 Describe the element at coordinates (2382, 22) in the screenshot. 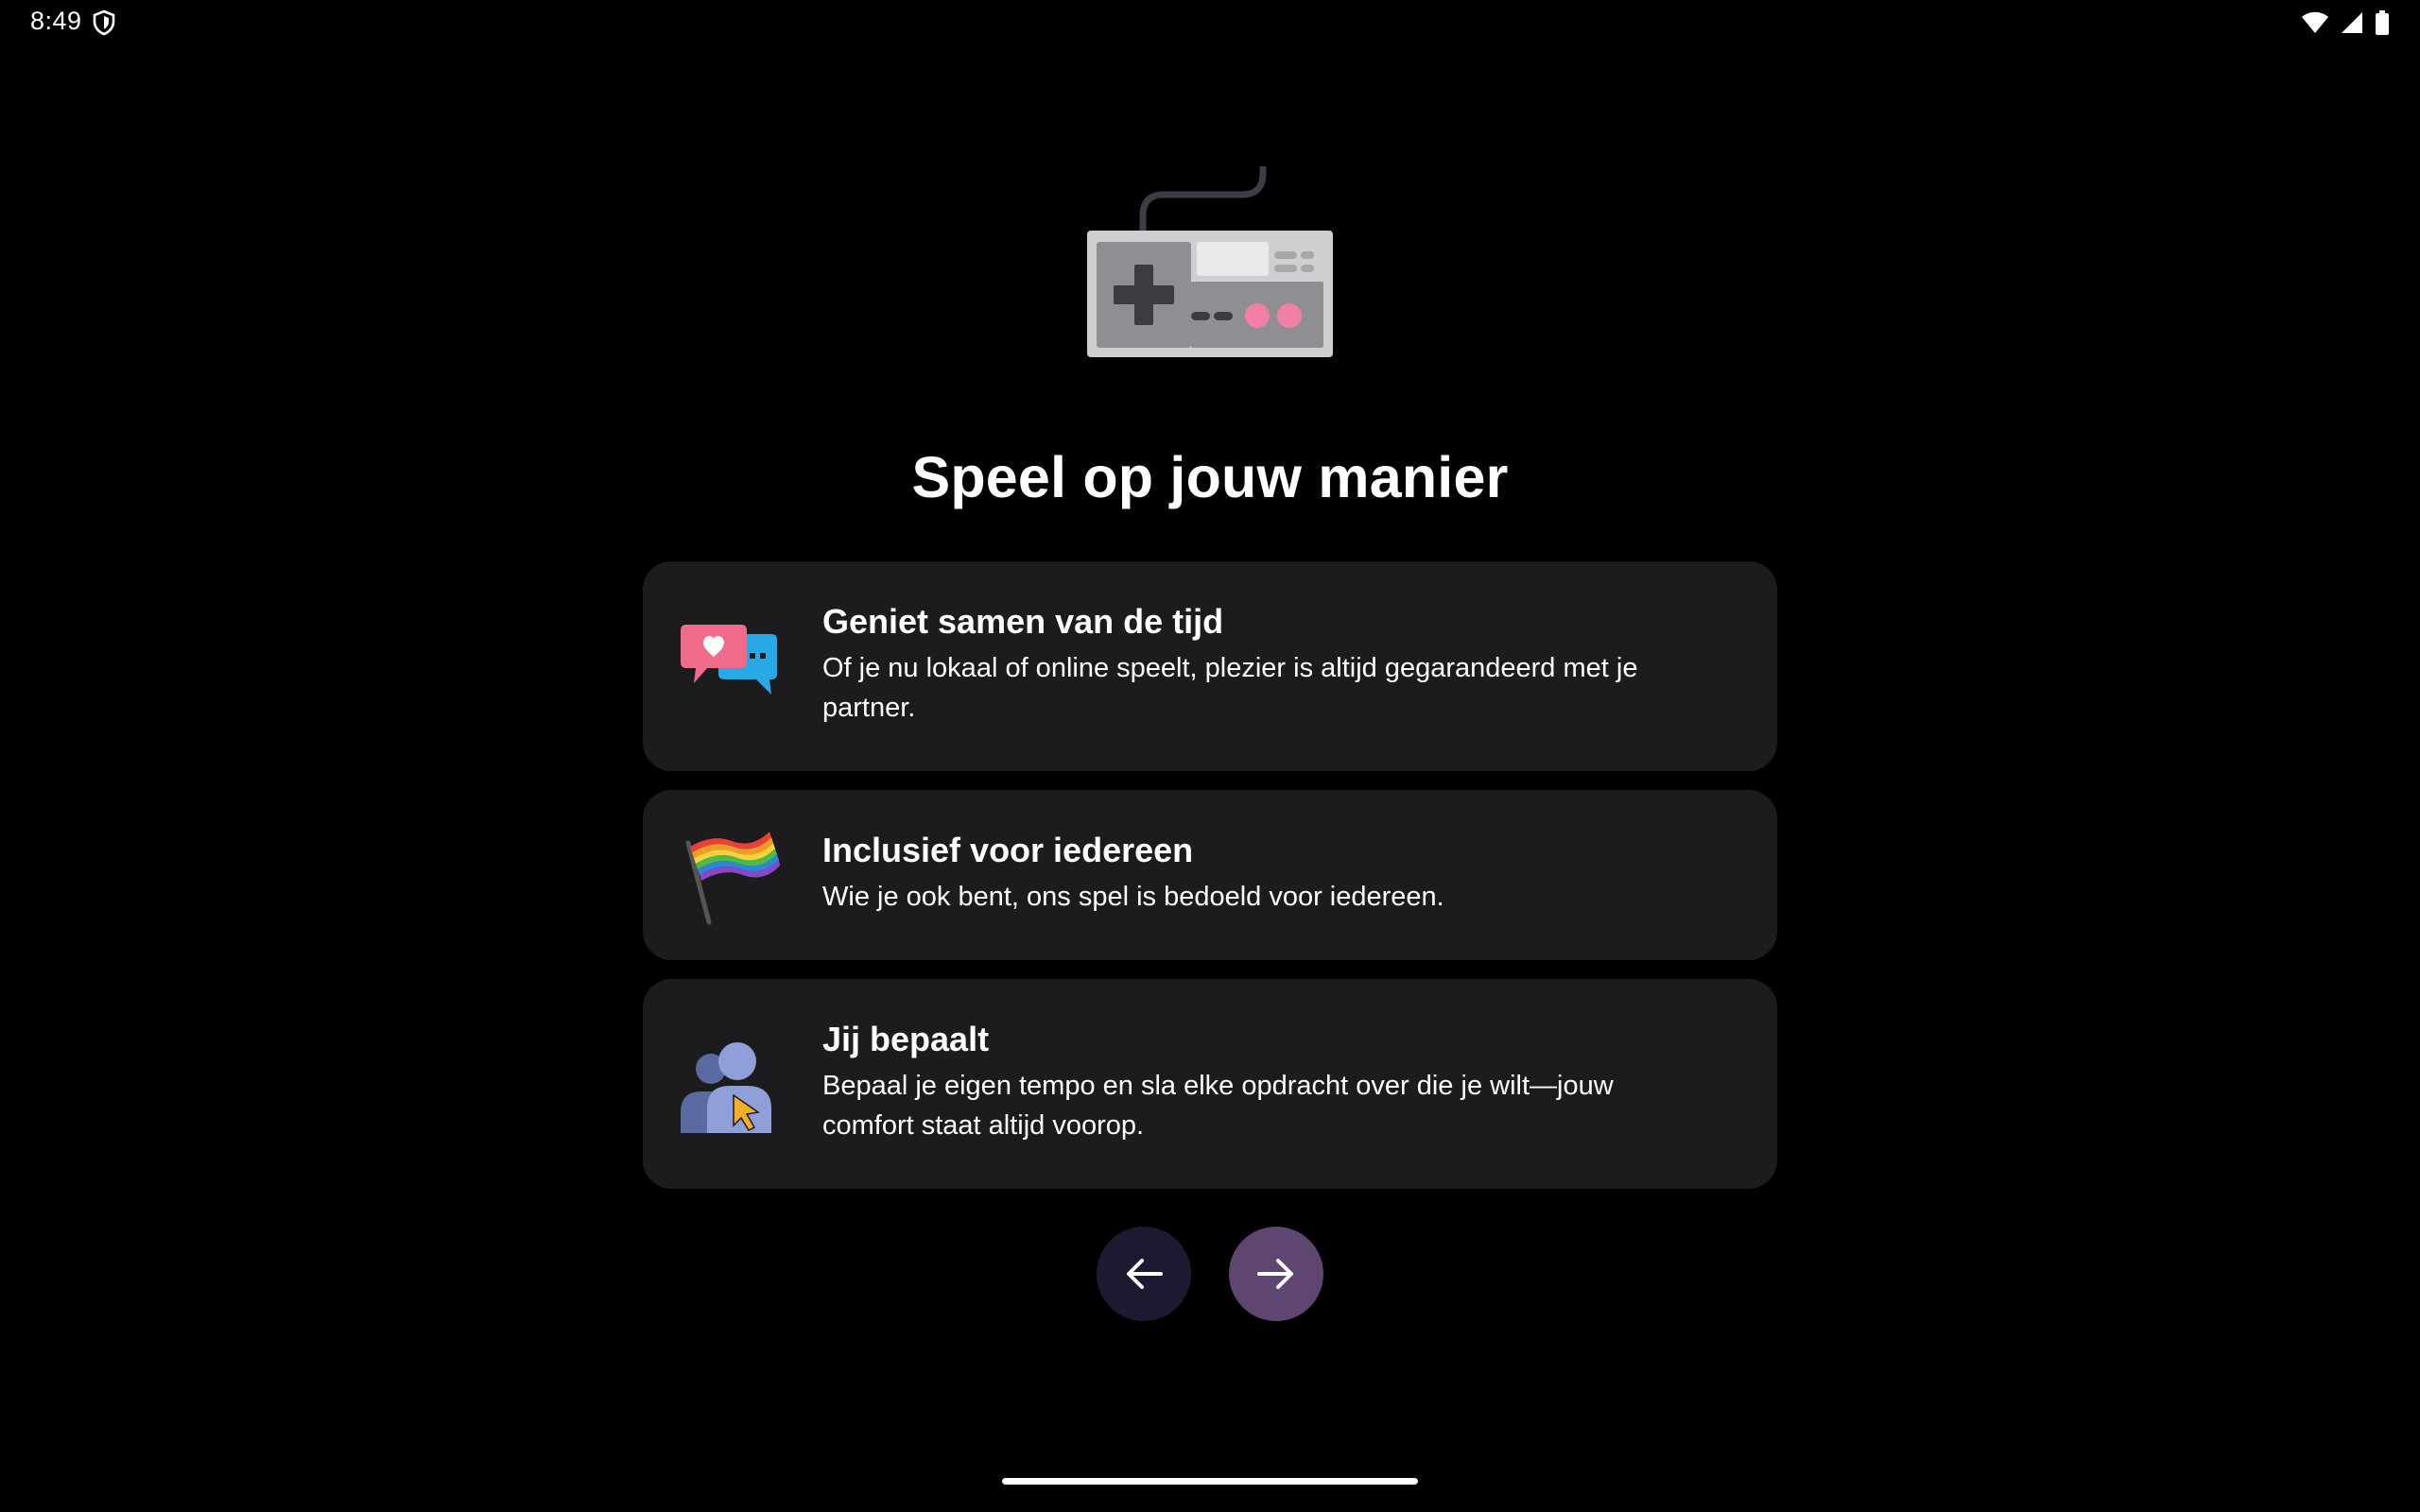

I see `battery-icon` at that location.